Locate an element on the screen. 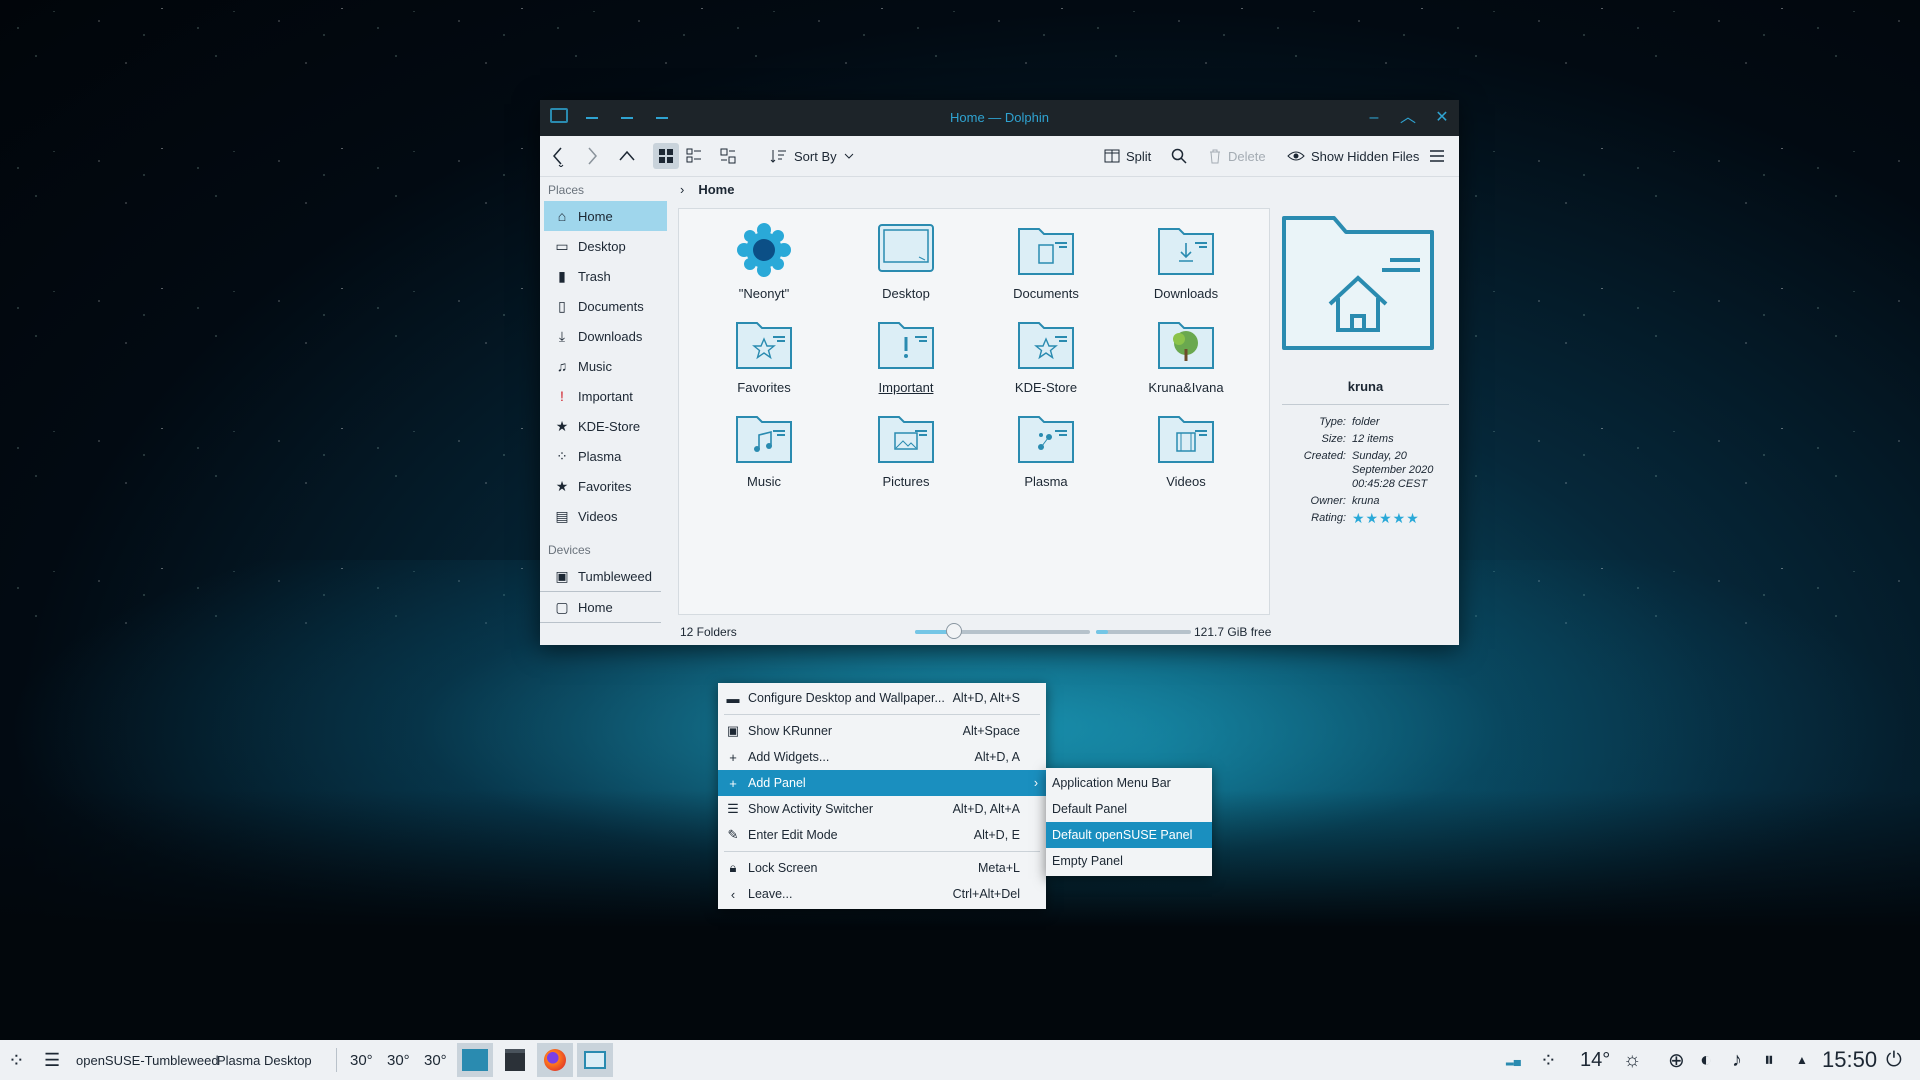 This screenshot has width=1920, height=1080. title-bar: Home — Dolphin – ︿ ✕ is located at coordinates (999, 118).